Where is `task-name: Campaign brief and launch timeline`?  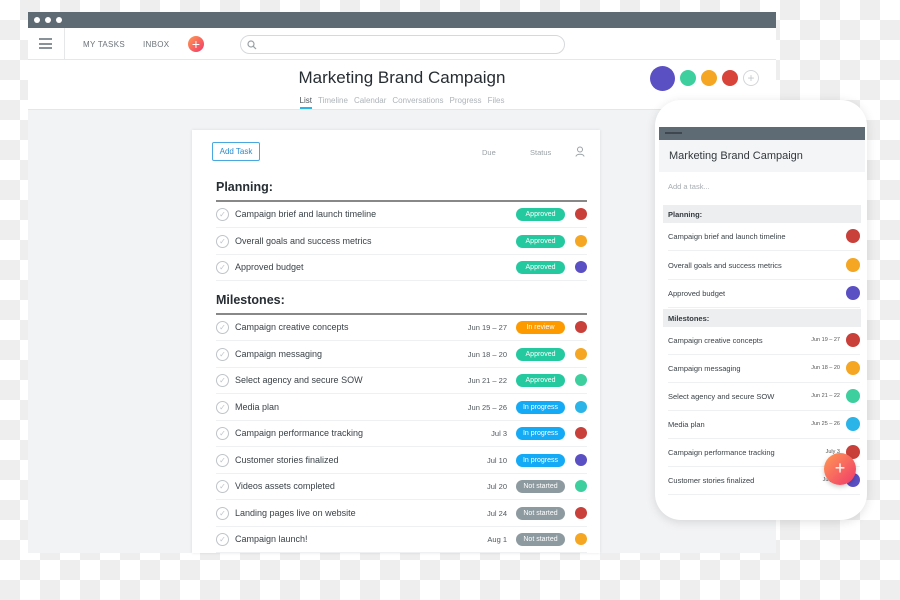 task-name: Campaign brief and launch timeline is located at coordinates (305, 214).